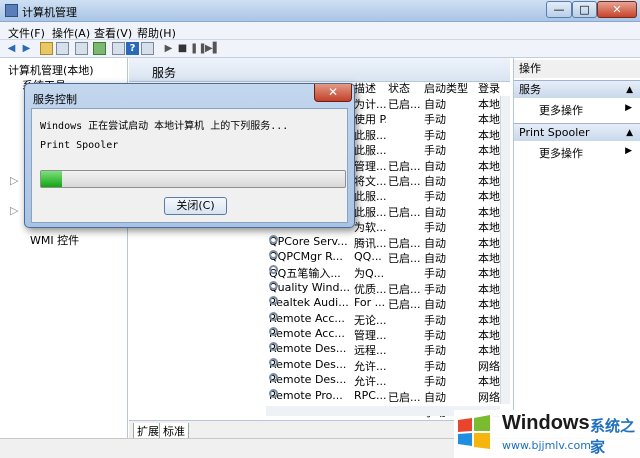 This screenshot has height=458, width=640. What do you see at coordinates (273, 393) in the screenshot?
I see `service-gear-icon` at bounding box center [273, 393].